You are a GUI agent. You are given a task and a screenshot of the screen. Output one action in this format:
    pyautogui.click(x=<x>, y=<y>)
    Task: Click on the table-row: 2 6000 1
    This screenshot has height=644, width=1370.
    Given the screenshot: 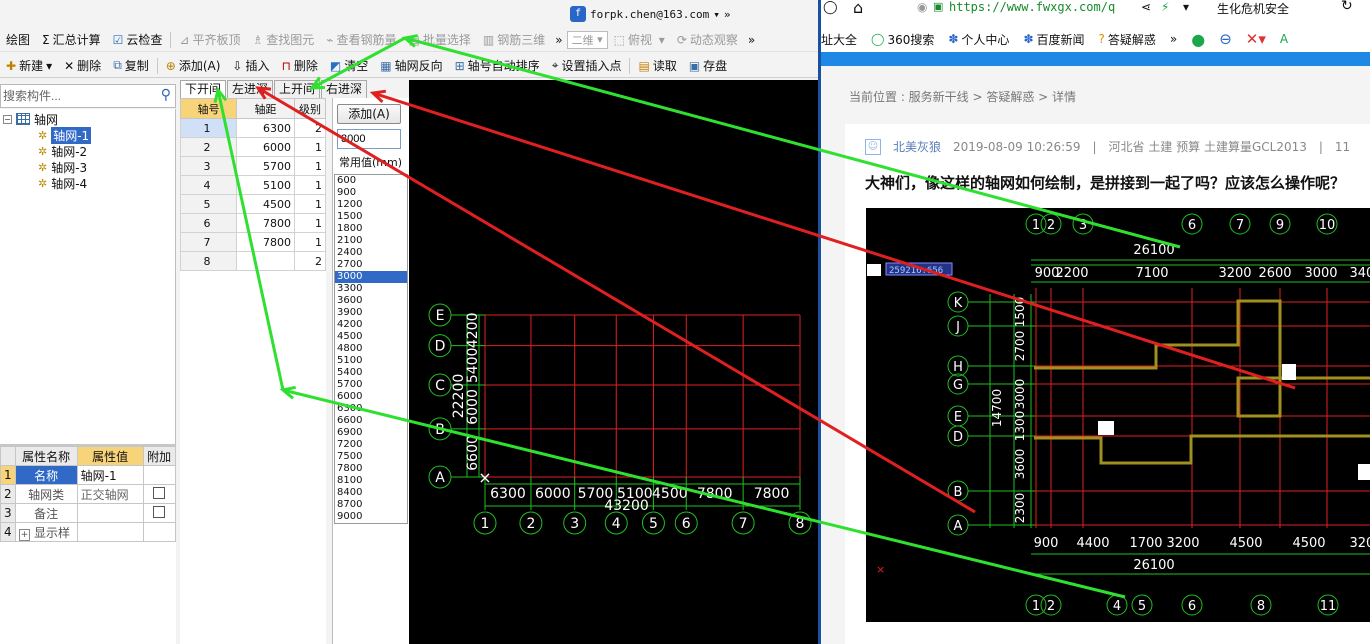 What is the action you would take?
    pyautogui.click(x=253, y=147)
    